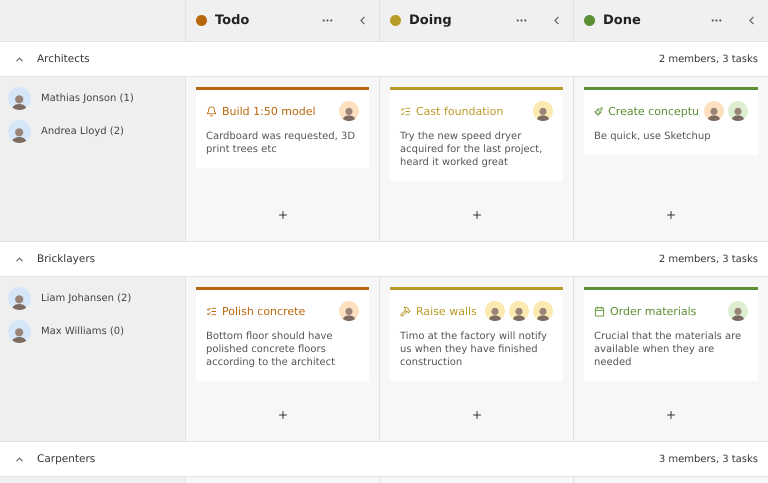 This screenshot has height=483, width=768. I want to click on lane-name: Carpenters, so click(66, 459).